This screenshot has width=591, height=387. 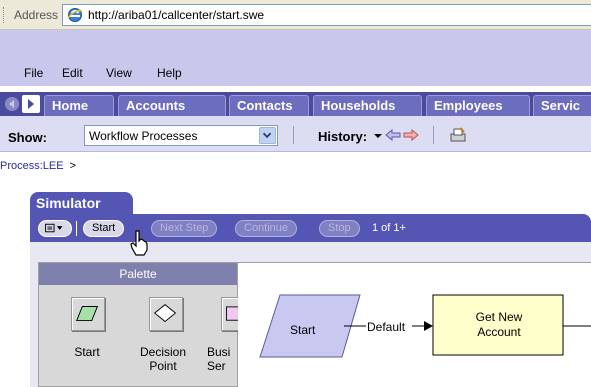 I want to click on palette-item-start, so click(x=88, y=314).